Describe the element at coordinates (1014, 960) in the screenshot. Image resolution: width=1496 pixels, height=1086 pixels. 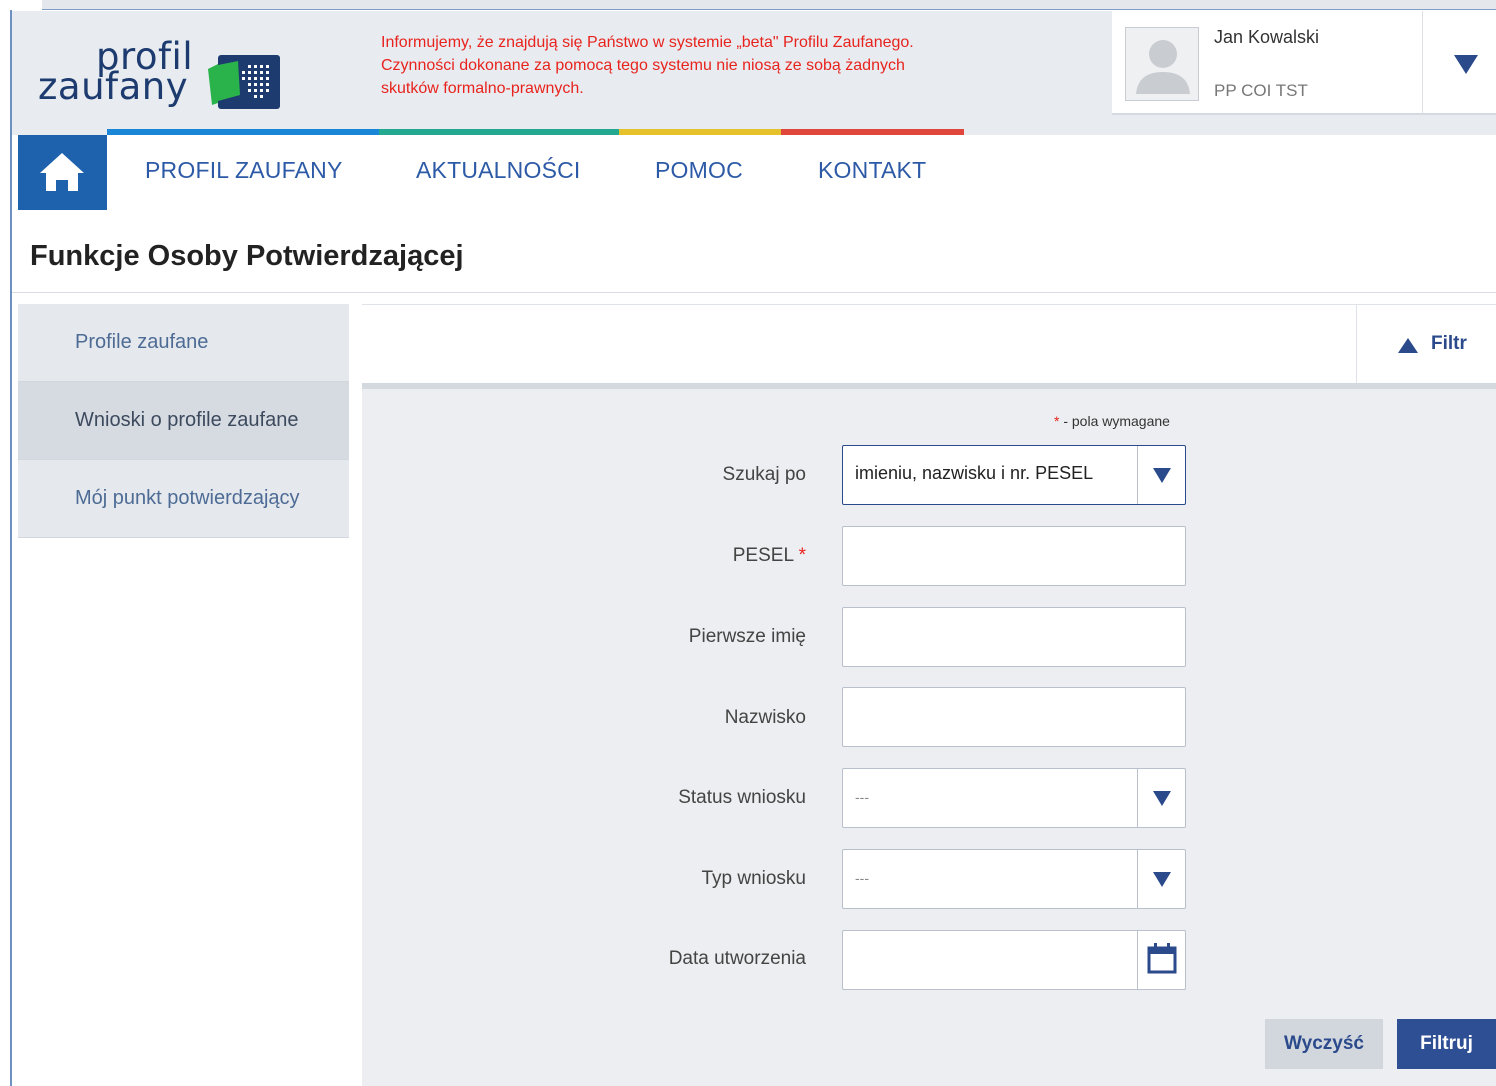
I see `created-date-input` at that location.